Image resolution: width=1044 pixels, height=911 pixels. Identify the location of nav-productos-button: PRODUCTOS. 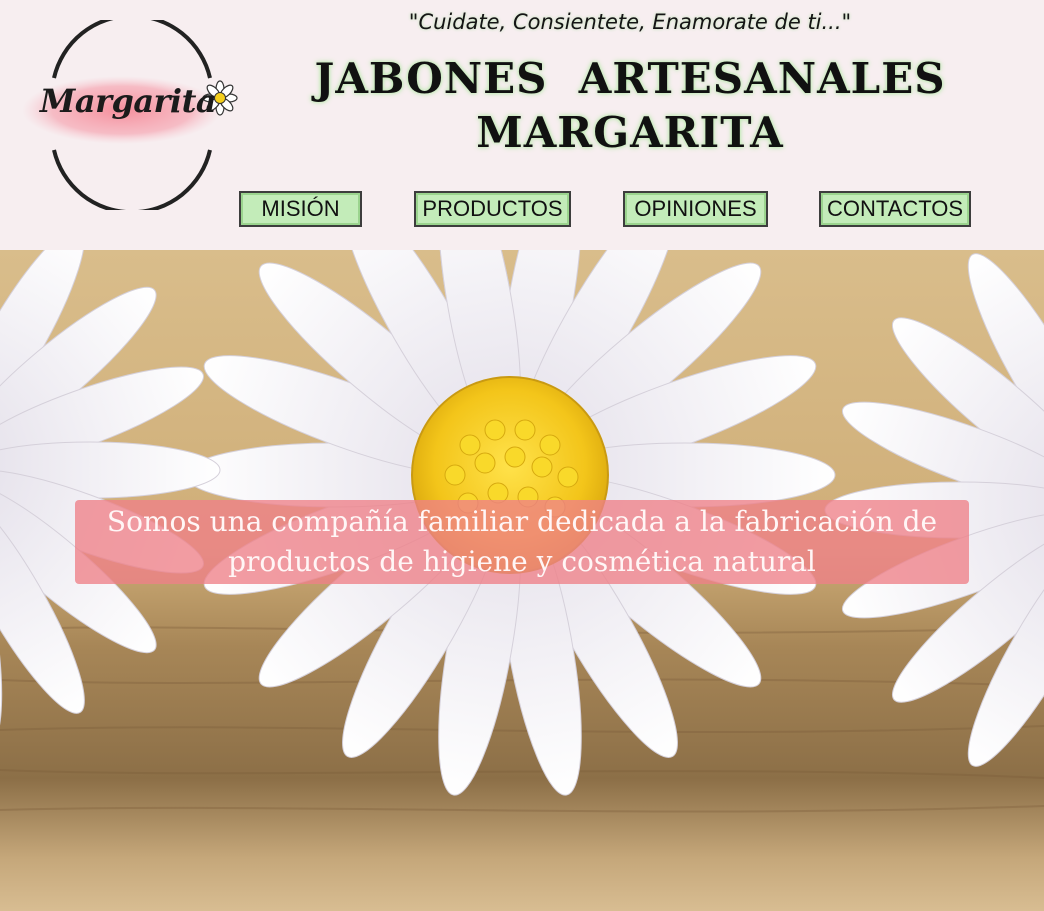
(492, 209).